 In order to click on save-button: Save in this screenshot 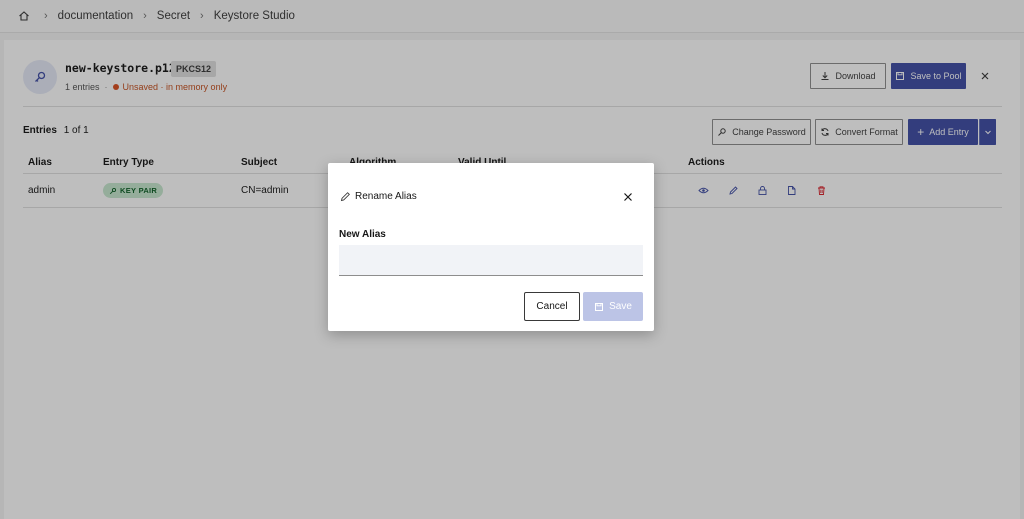, I will do `click(613, 306)`.